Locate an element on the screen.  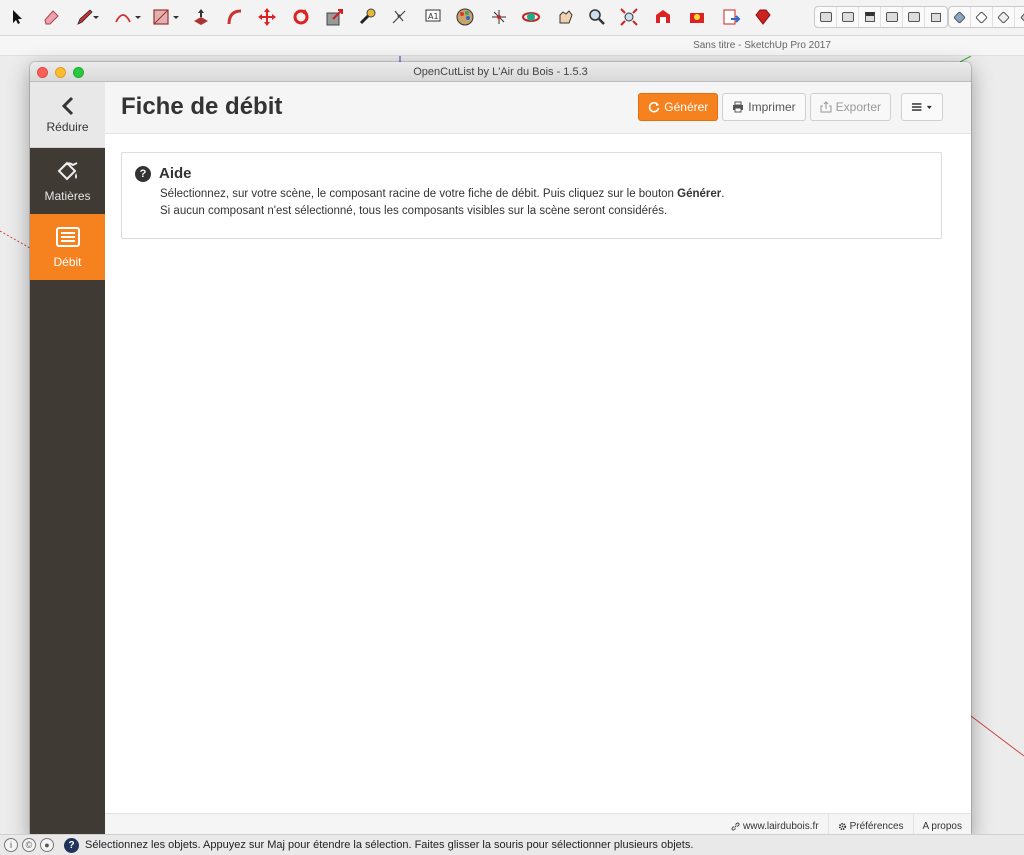
user-icon: ● is located at coordinates (47, 845).